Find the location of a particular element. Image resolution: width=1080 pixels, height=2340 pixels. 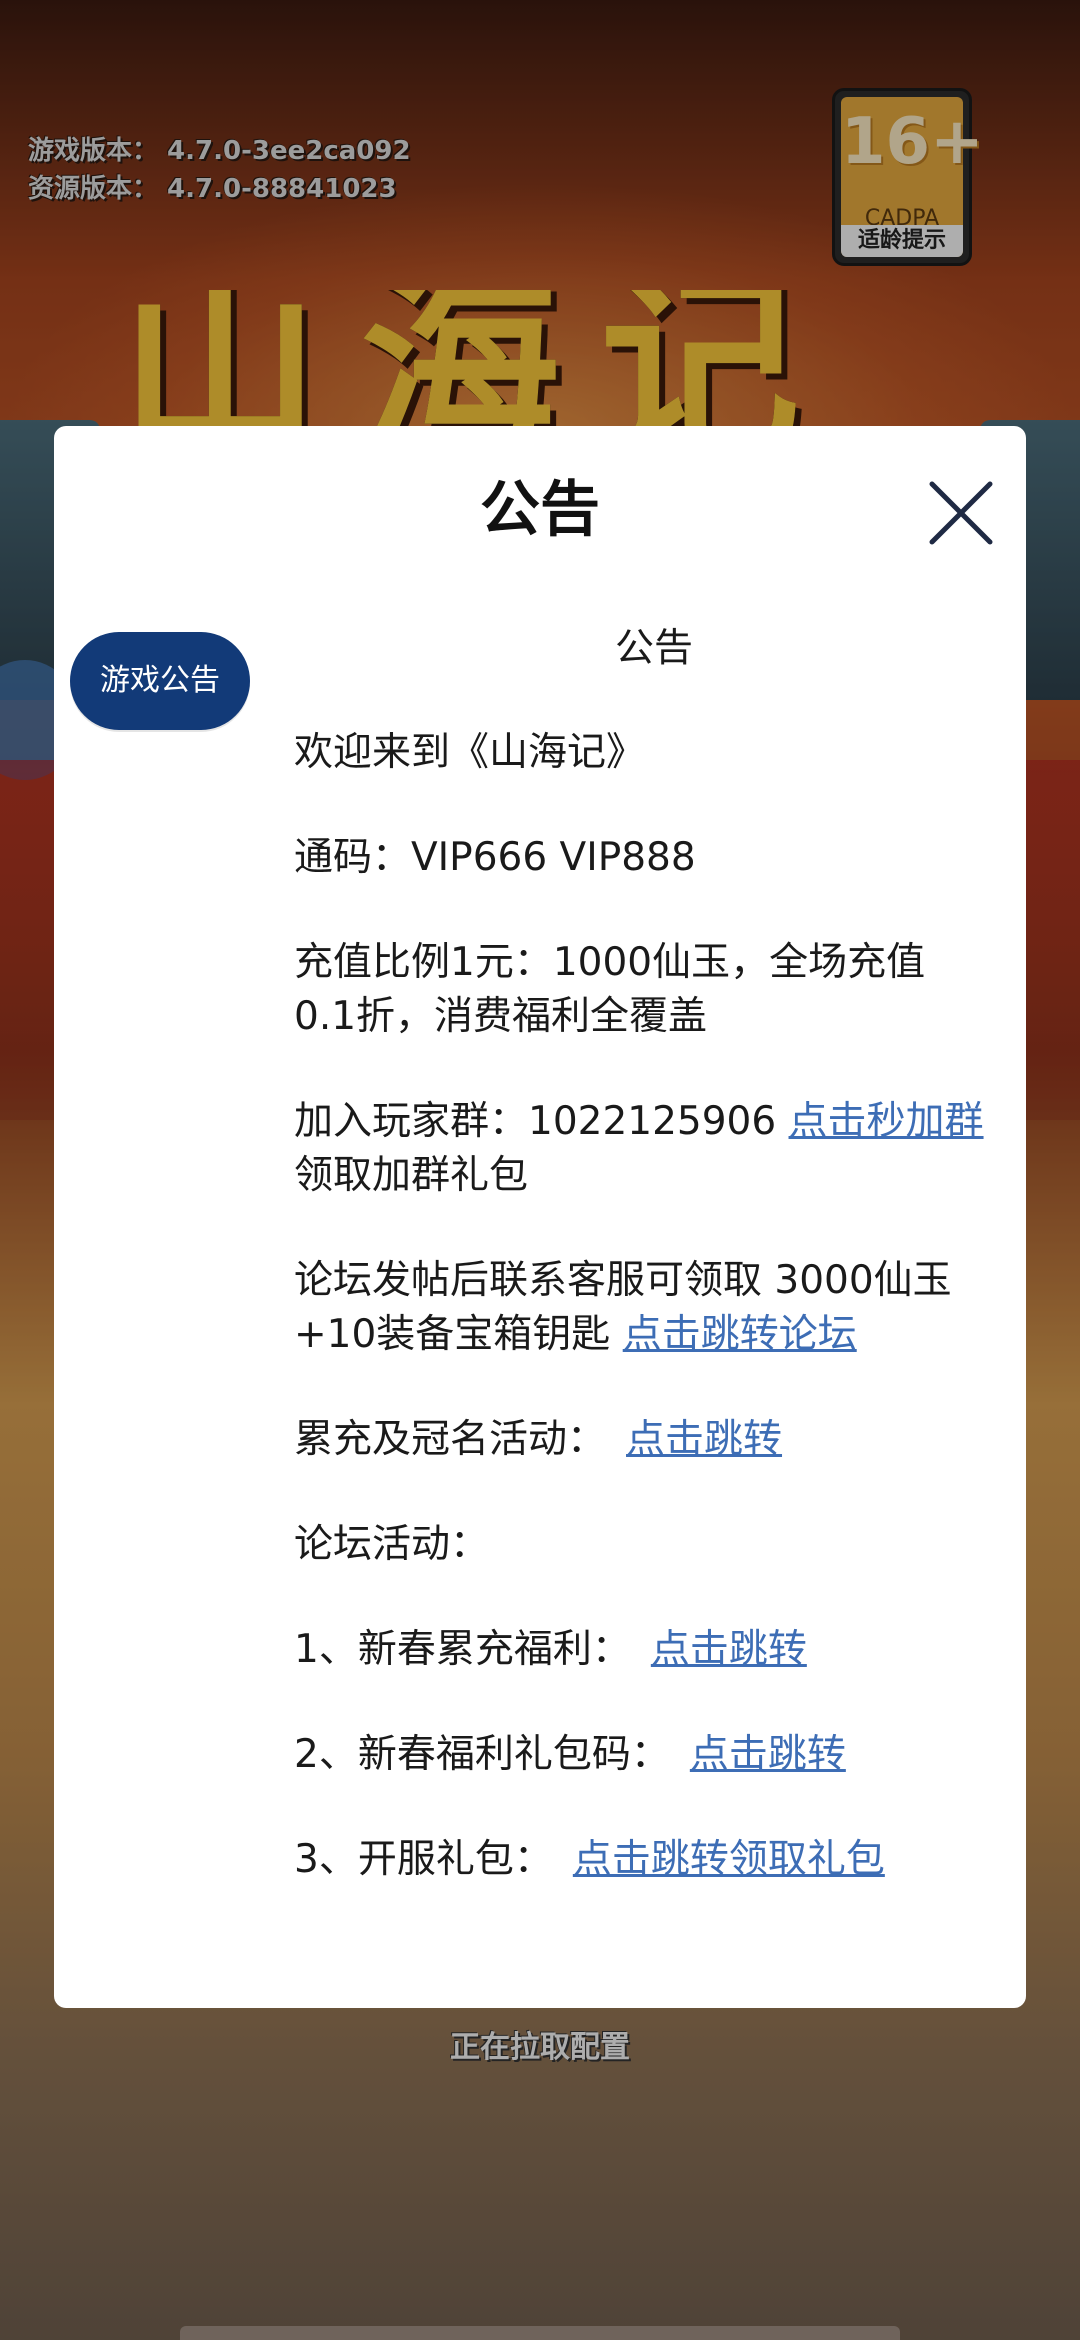

close-button is located at coordinates (961, 513).